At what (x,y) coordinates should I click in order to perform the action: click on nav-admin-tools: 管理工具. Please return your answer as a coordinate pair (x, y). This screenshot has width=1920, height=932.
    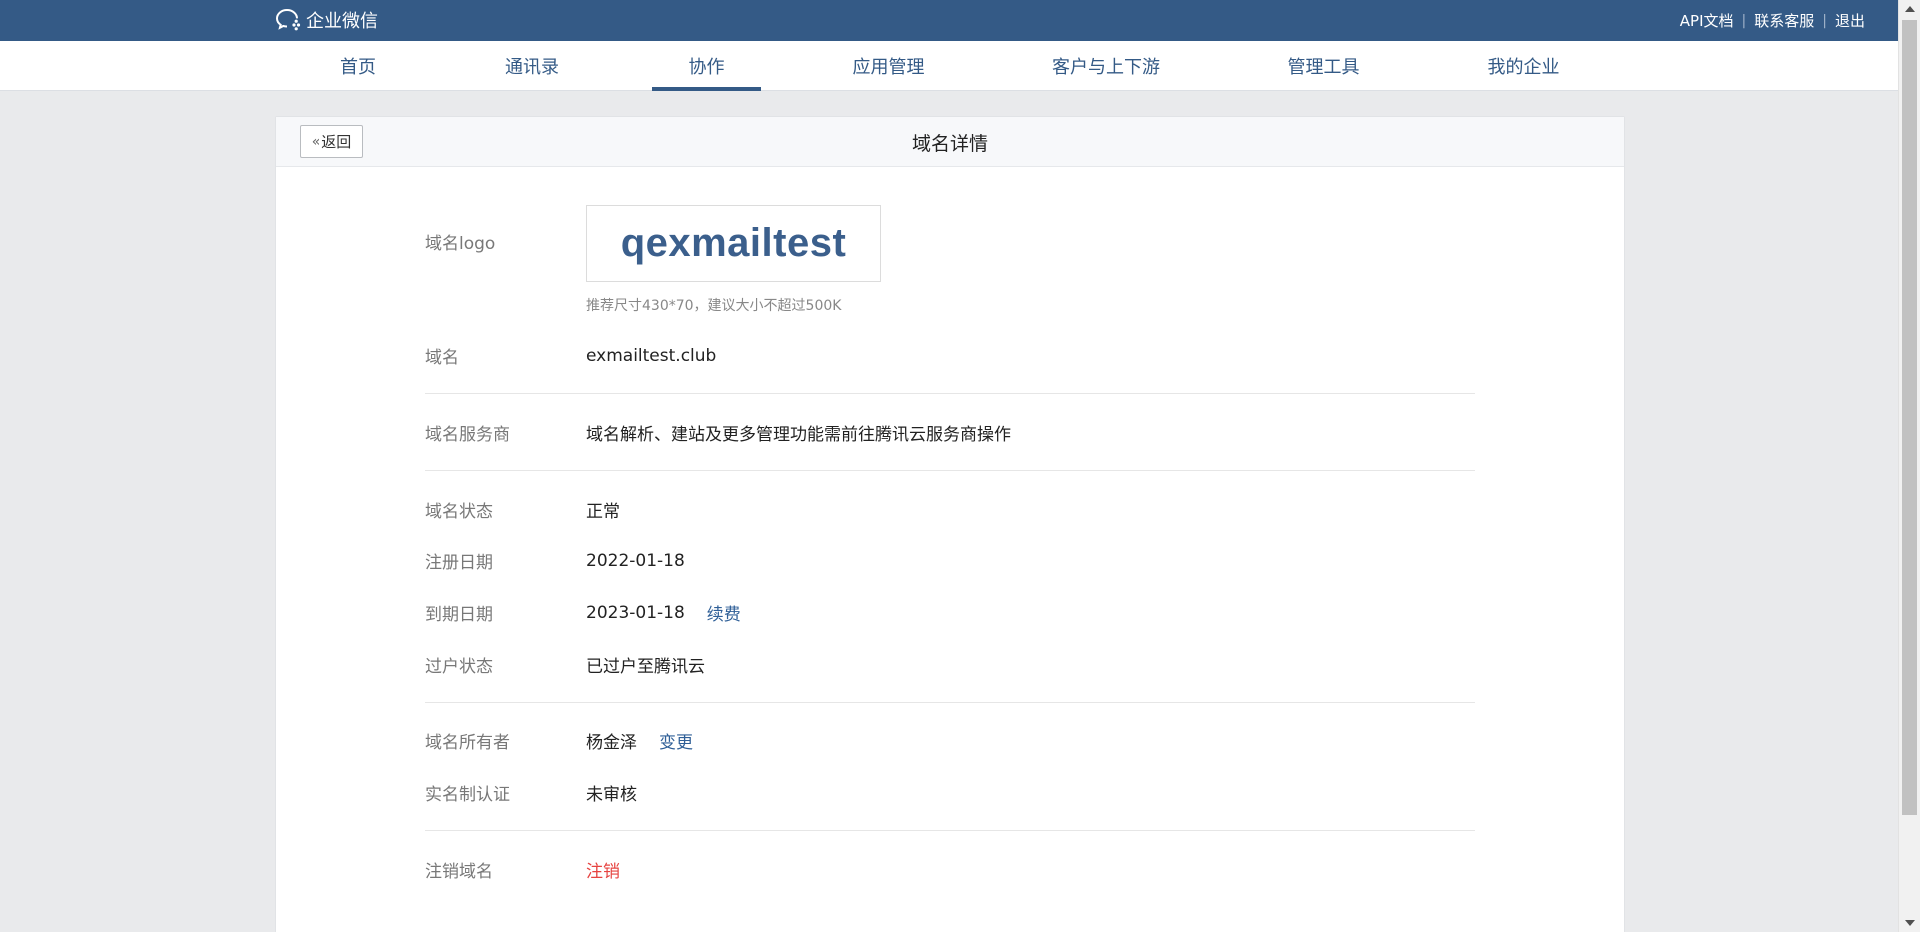
    Looking at the image, I should click on (1323, 66).